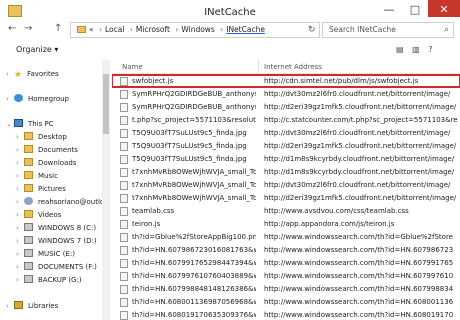  Describe the element at coordinates (67, 241) in the screenshot. I see `sidebar-item-label: WINDOWS 7 (D:)` at that location.